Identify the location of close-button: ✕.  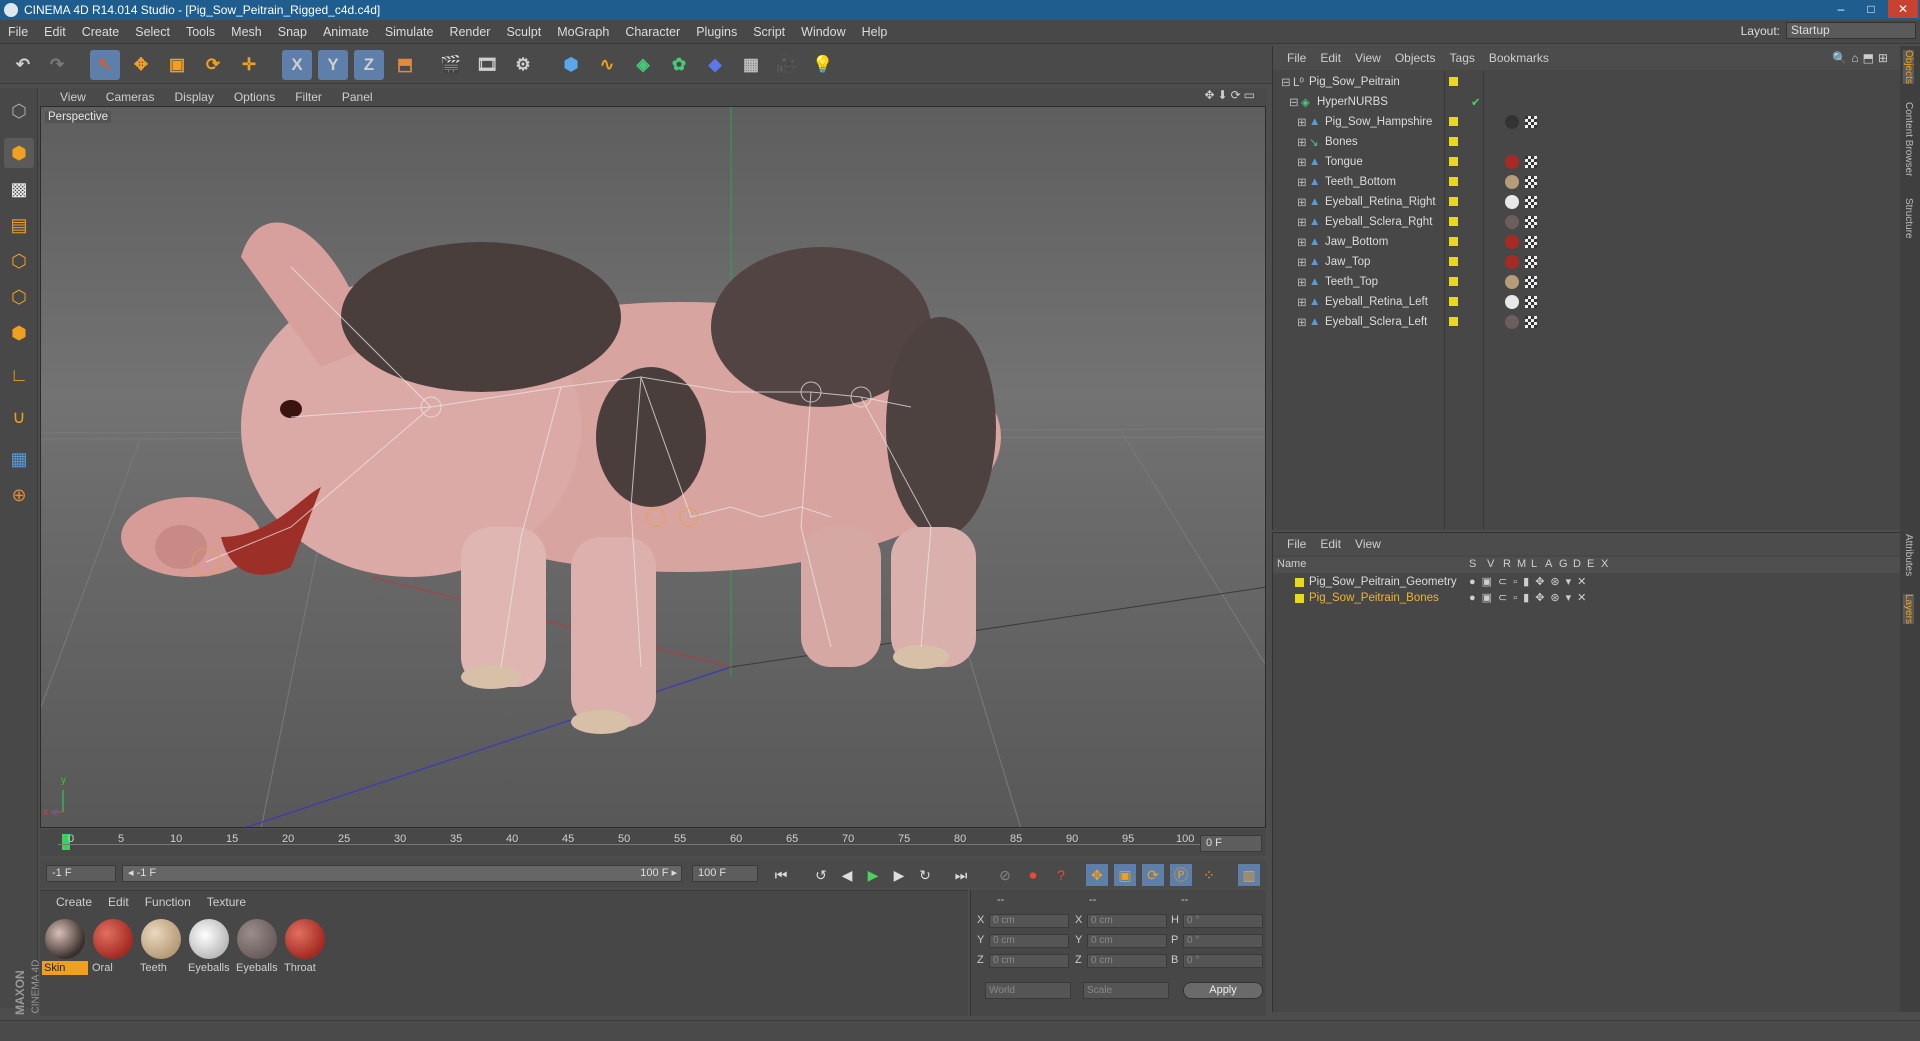
(1903, 9).